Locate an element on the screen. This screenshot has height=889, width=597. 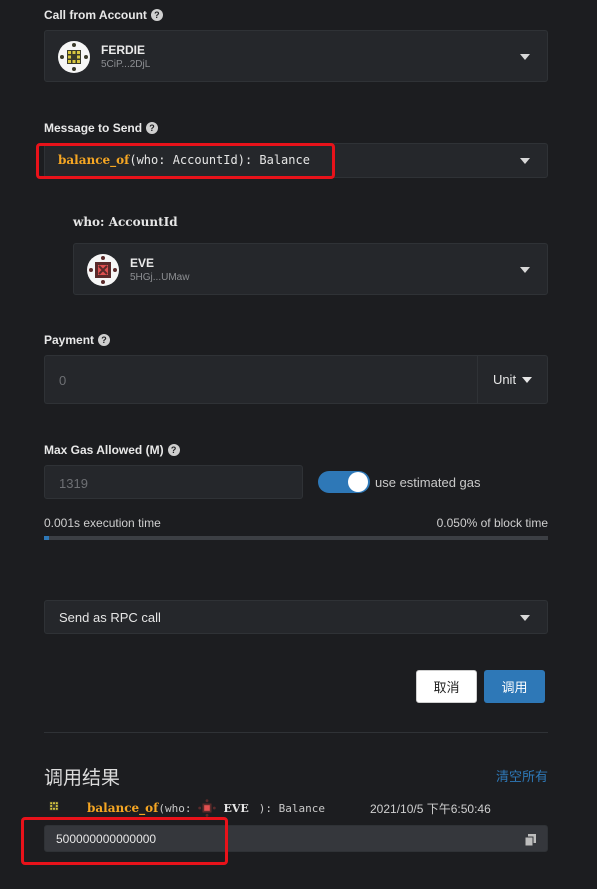
payment-input: 0 is located at coordinates (261, 379).